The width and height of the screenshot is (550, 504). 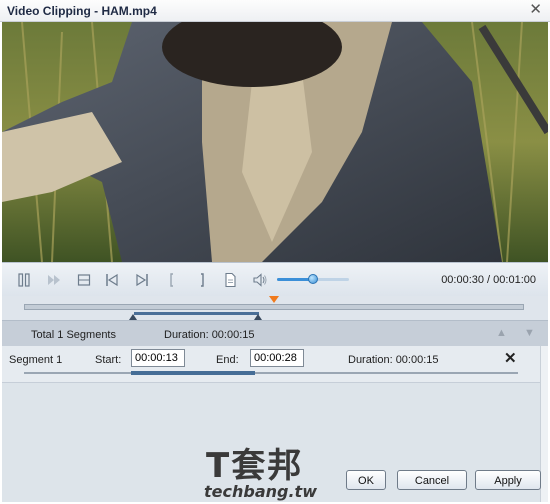 What do you see at coordinates (24, 280) in the screenshot?
I see `pause-icon` at bounding box center [24, 280].